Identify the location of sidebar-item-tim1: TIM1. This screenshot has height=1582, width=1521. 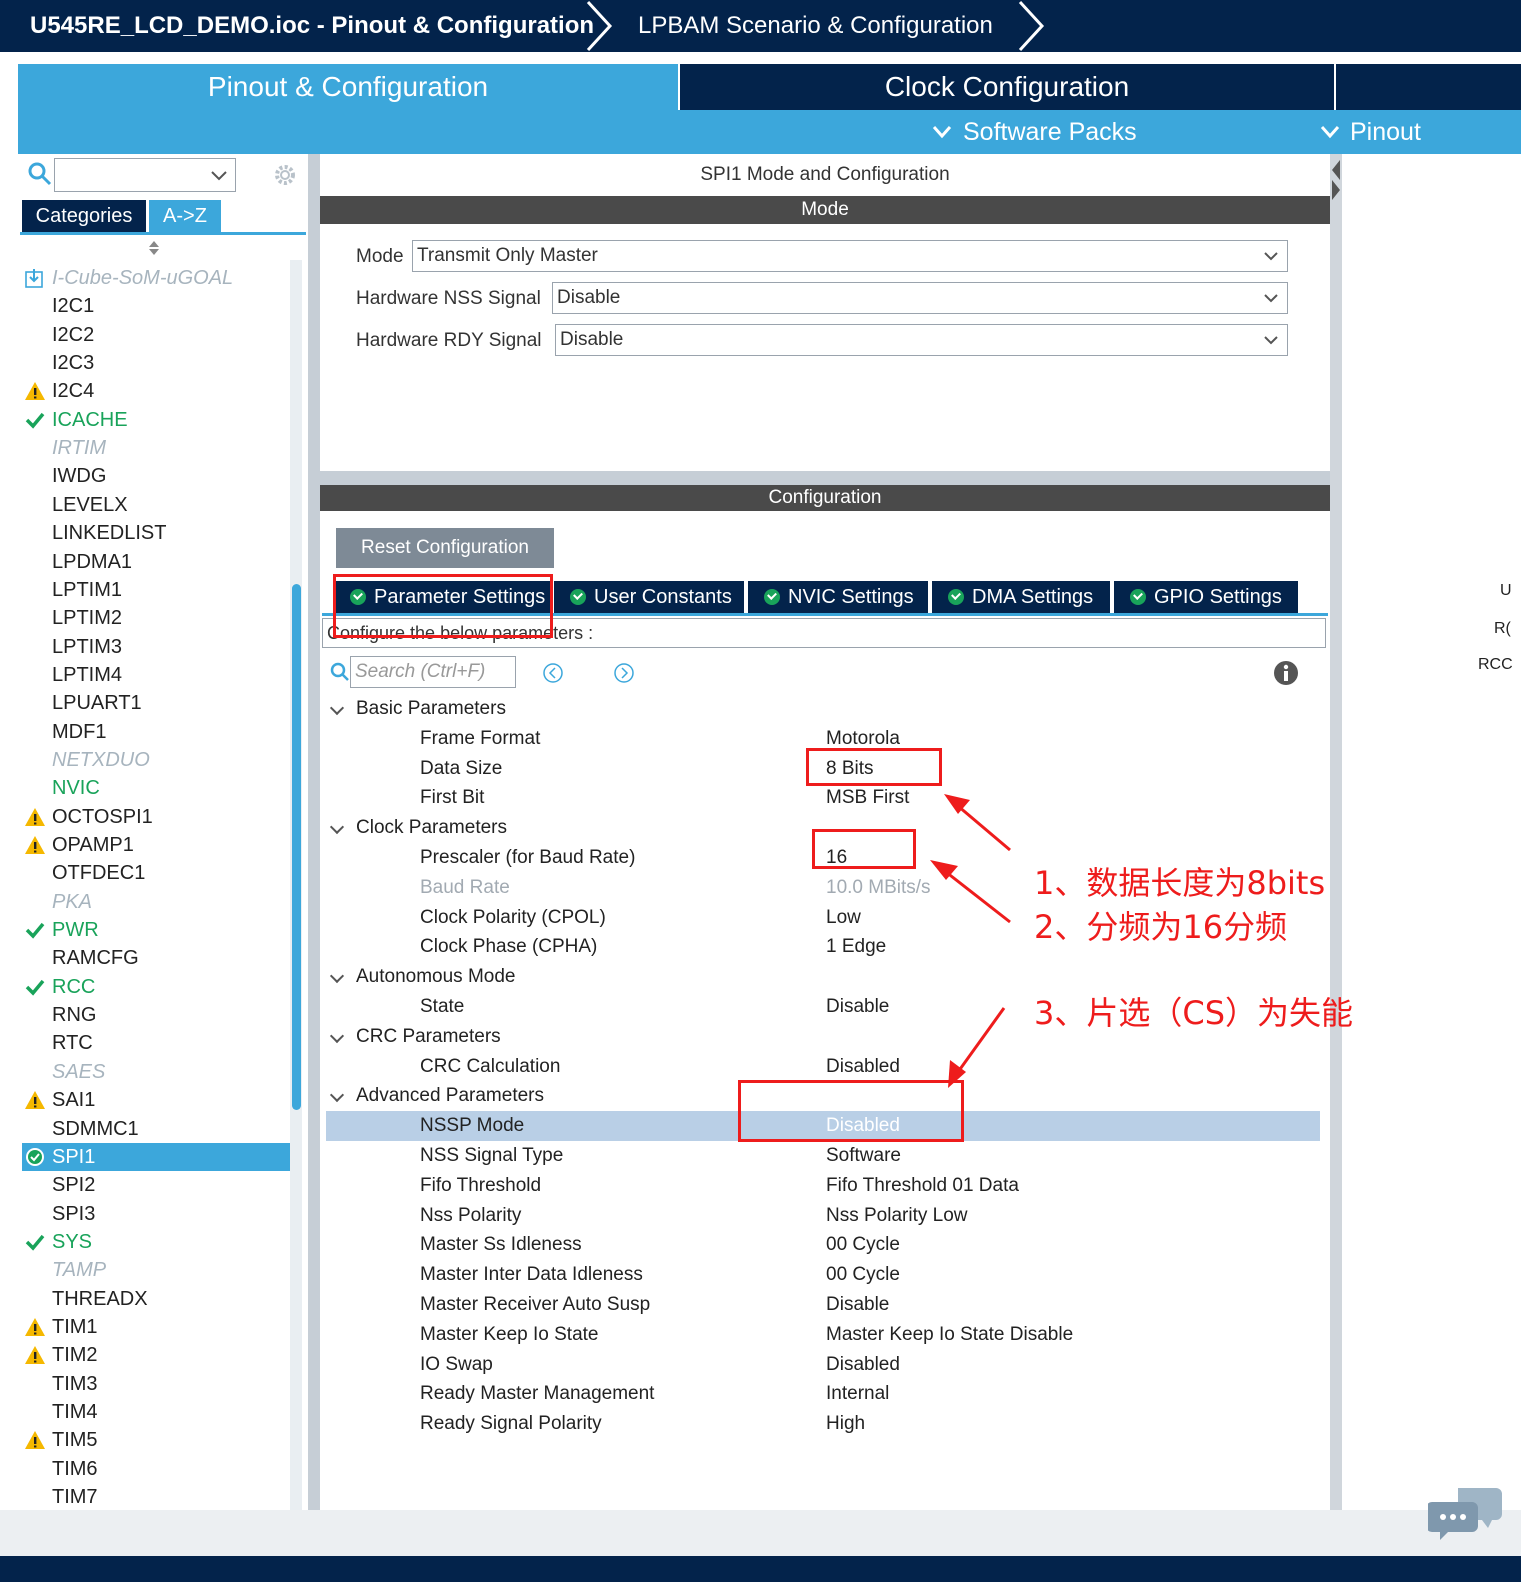
(156, 1327).